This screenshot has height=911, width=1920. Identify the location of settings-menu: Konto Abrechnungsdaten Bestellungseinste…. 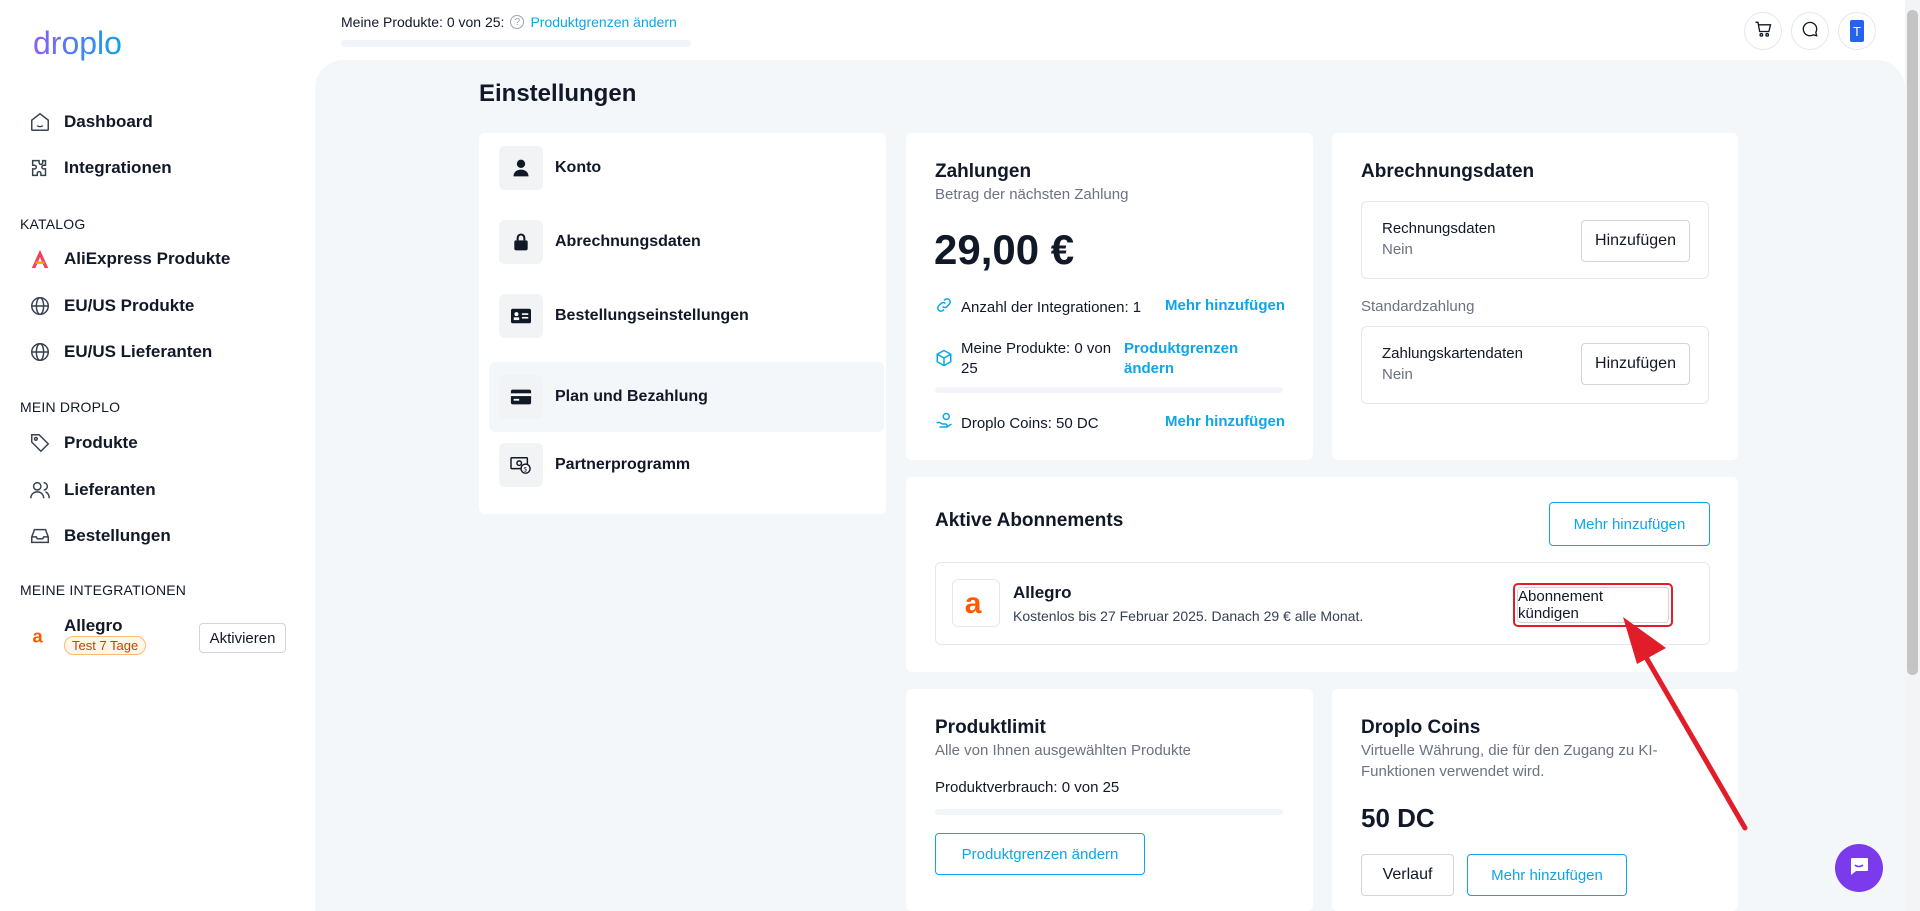
(682, 323).